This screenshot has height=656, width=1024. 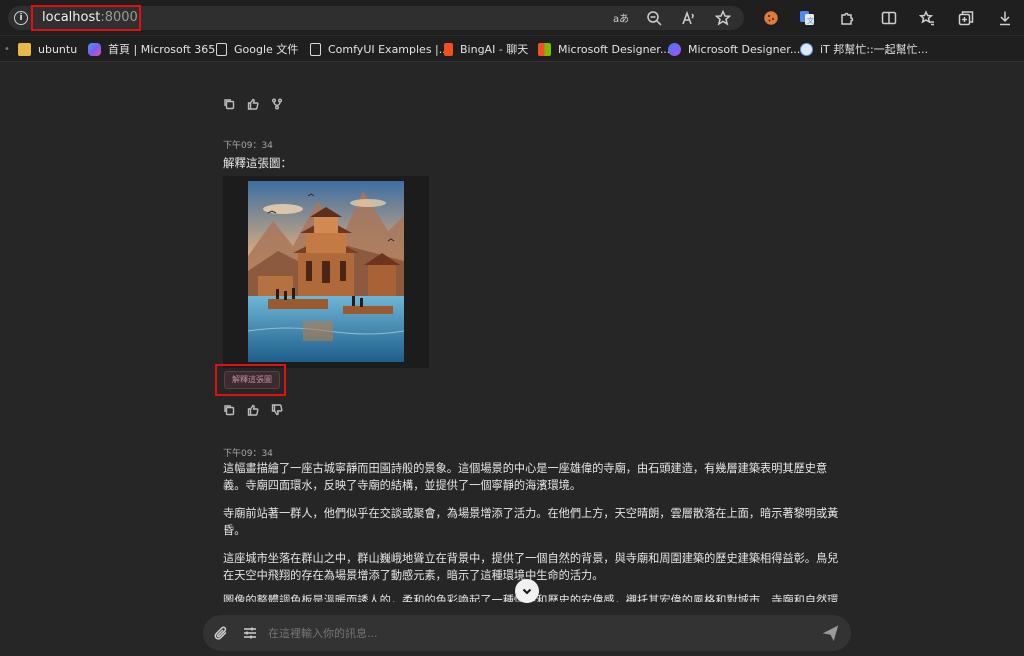 What do you see at coordinates (162, 49) in the screenshot?
I see `bookmark-label: 首頁 | Microsoft 365` at bounding box center [162, 49].